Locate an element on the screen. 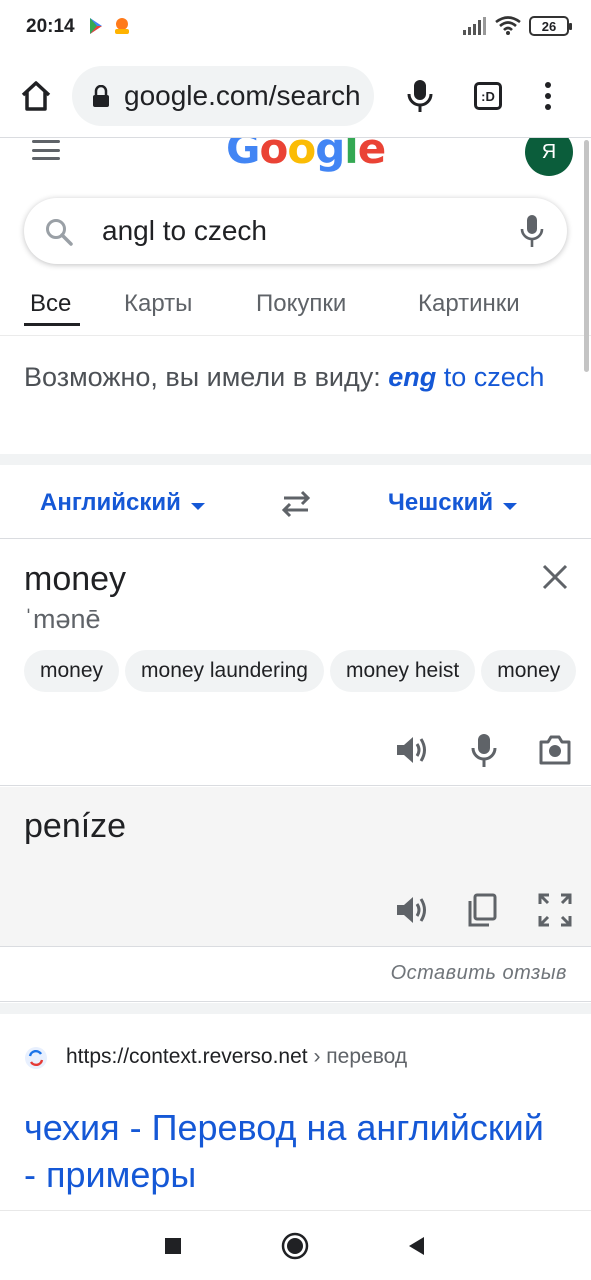 Image resolution: width=591 pixels, height=1280 pixels. signal-icon is located at coordinates (474, 26).